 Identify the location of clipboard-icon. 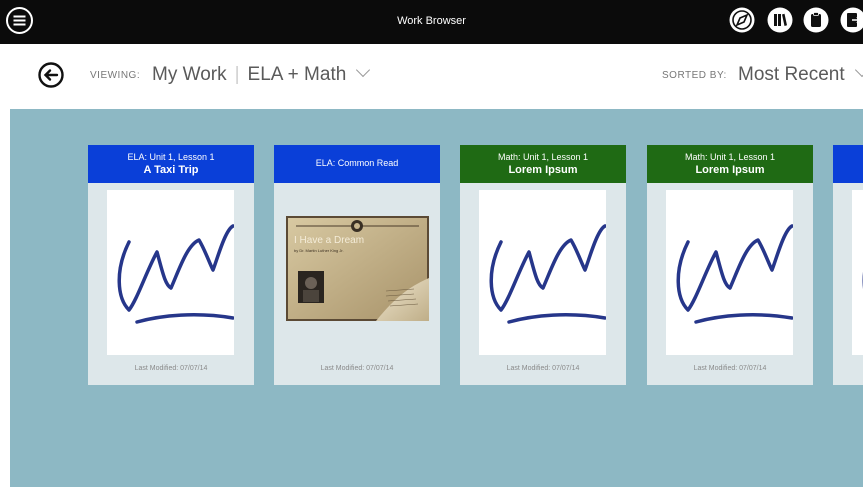
(816, 20).